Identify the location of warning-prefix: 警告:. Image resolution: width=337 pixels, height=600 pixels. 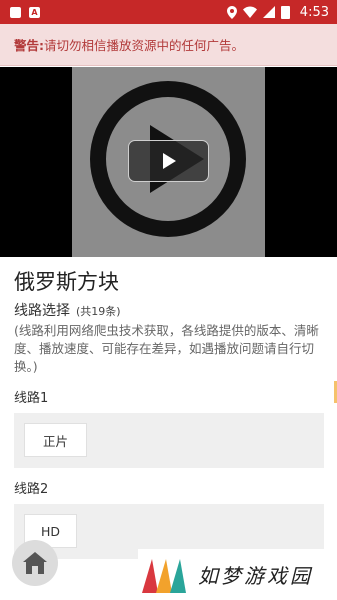
(29, 45).